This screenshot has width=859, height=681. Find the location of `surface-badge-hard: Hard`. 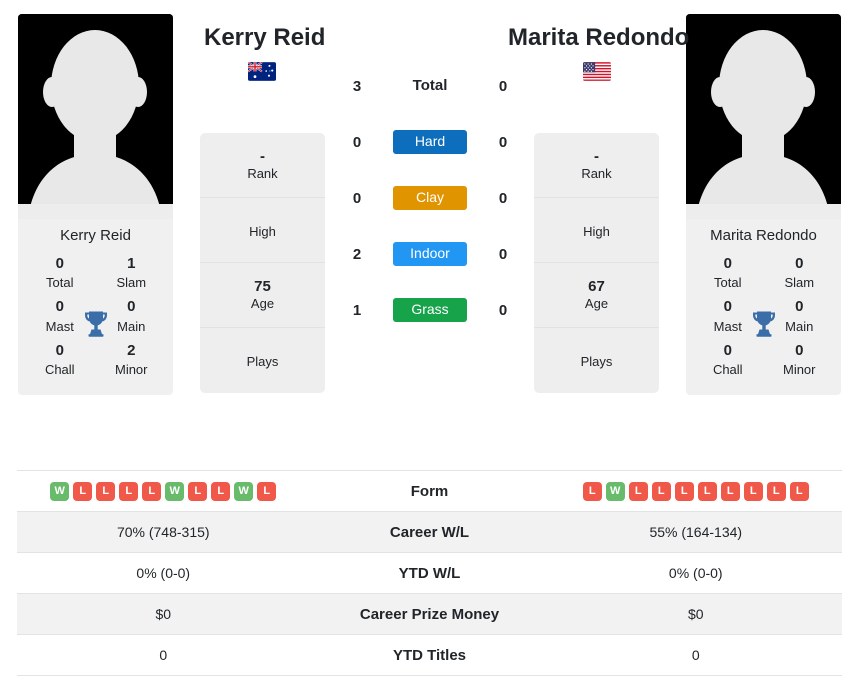

surface-badge-hard: Hard is located at coordinates (430, 142).